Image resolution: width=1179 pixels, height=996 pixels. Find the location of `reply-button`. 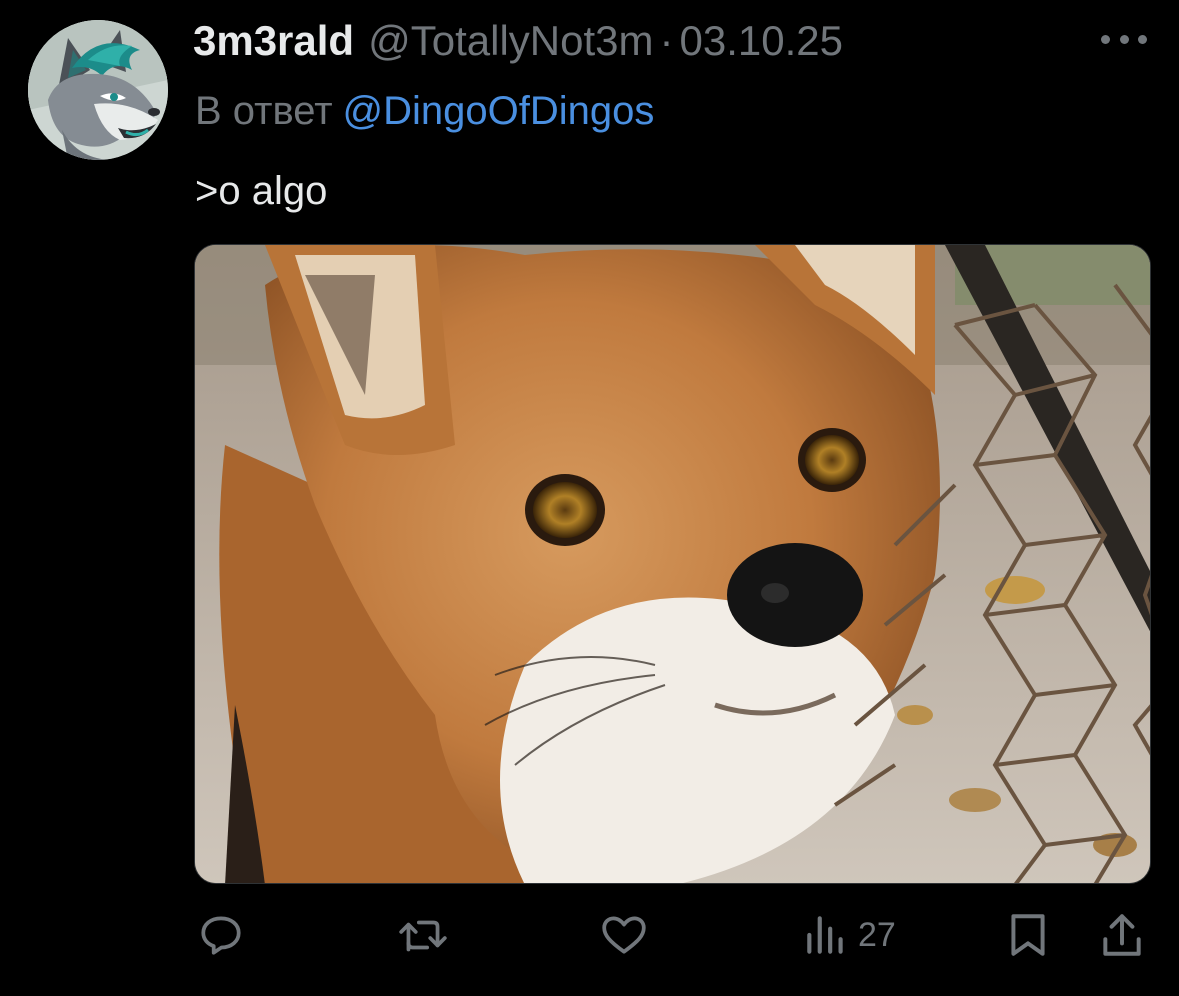

reply-button is located at coordinates (221, 935).